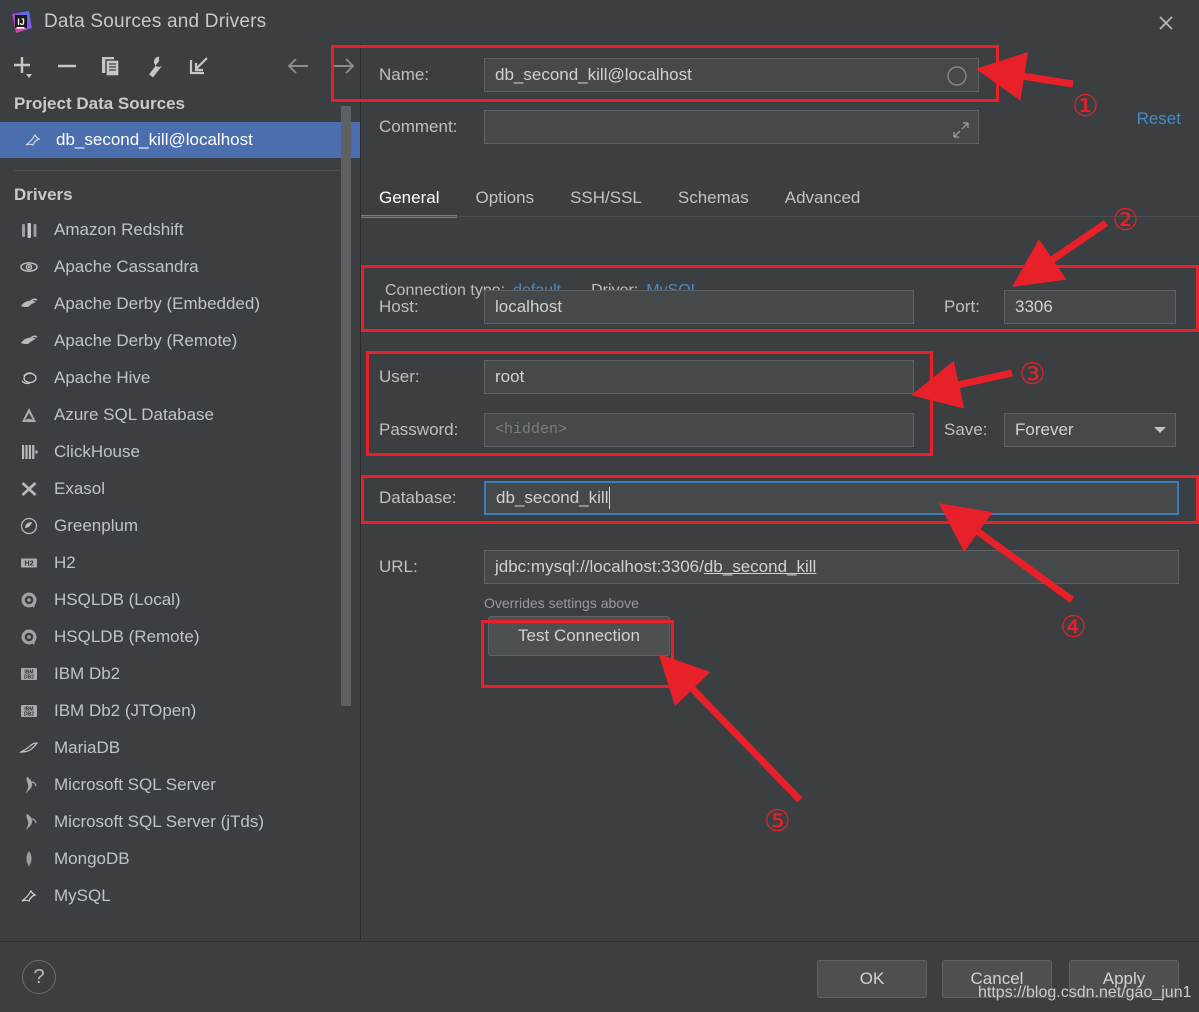 Image resolution: width=1199 pixels, height=1012 pixels. I want to click on expand-diagonal-icon, so click(961, 134).